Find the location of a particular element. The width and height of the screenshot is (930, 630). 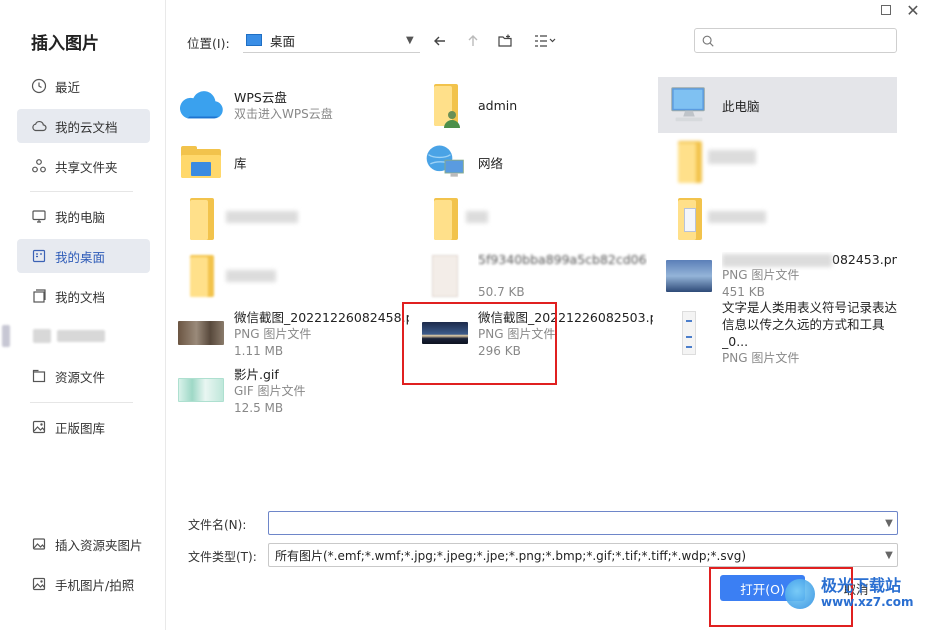

sidebar-item-desktop: 我的桌面 is located at coordinates (83, 256).